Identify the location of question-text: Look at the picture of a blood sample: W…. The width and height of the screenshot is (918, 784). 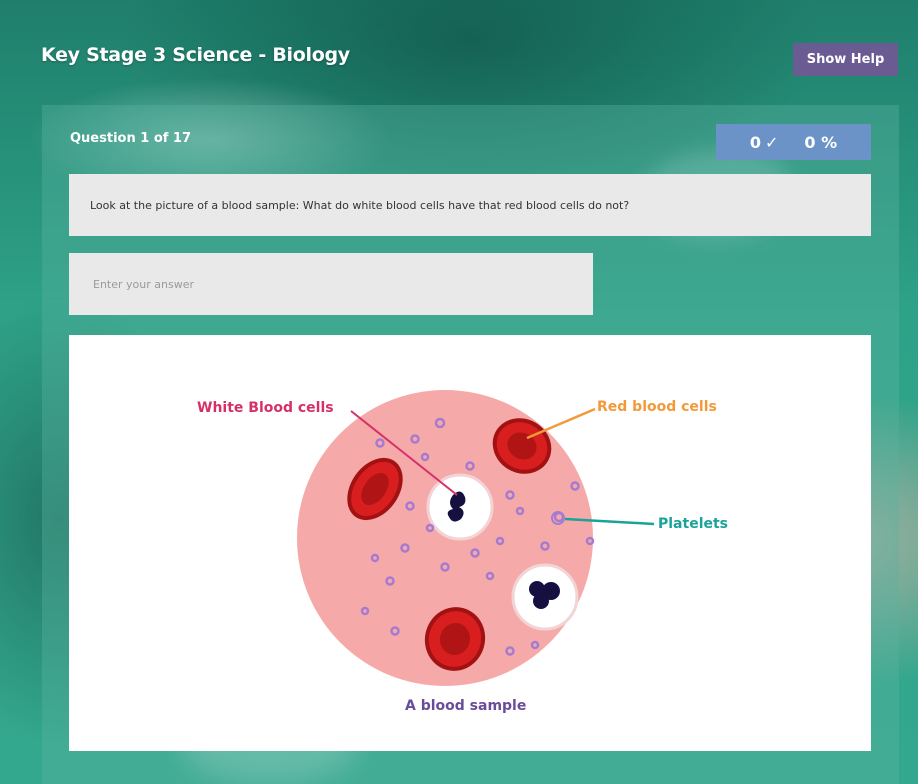
(360, 205).